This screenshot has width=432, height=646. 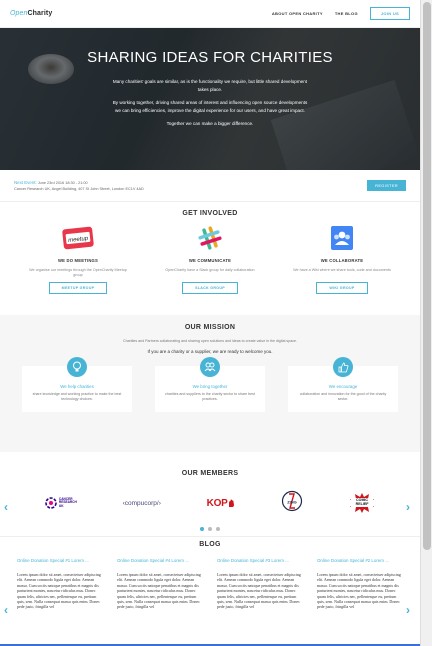 I want to click on members-prev-arrow: ‹, so click(x=6, y=507).